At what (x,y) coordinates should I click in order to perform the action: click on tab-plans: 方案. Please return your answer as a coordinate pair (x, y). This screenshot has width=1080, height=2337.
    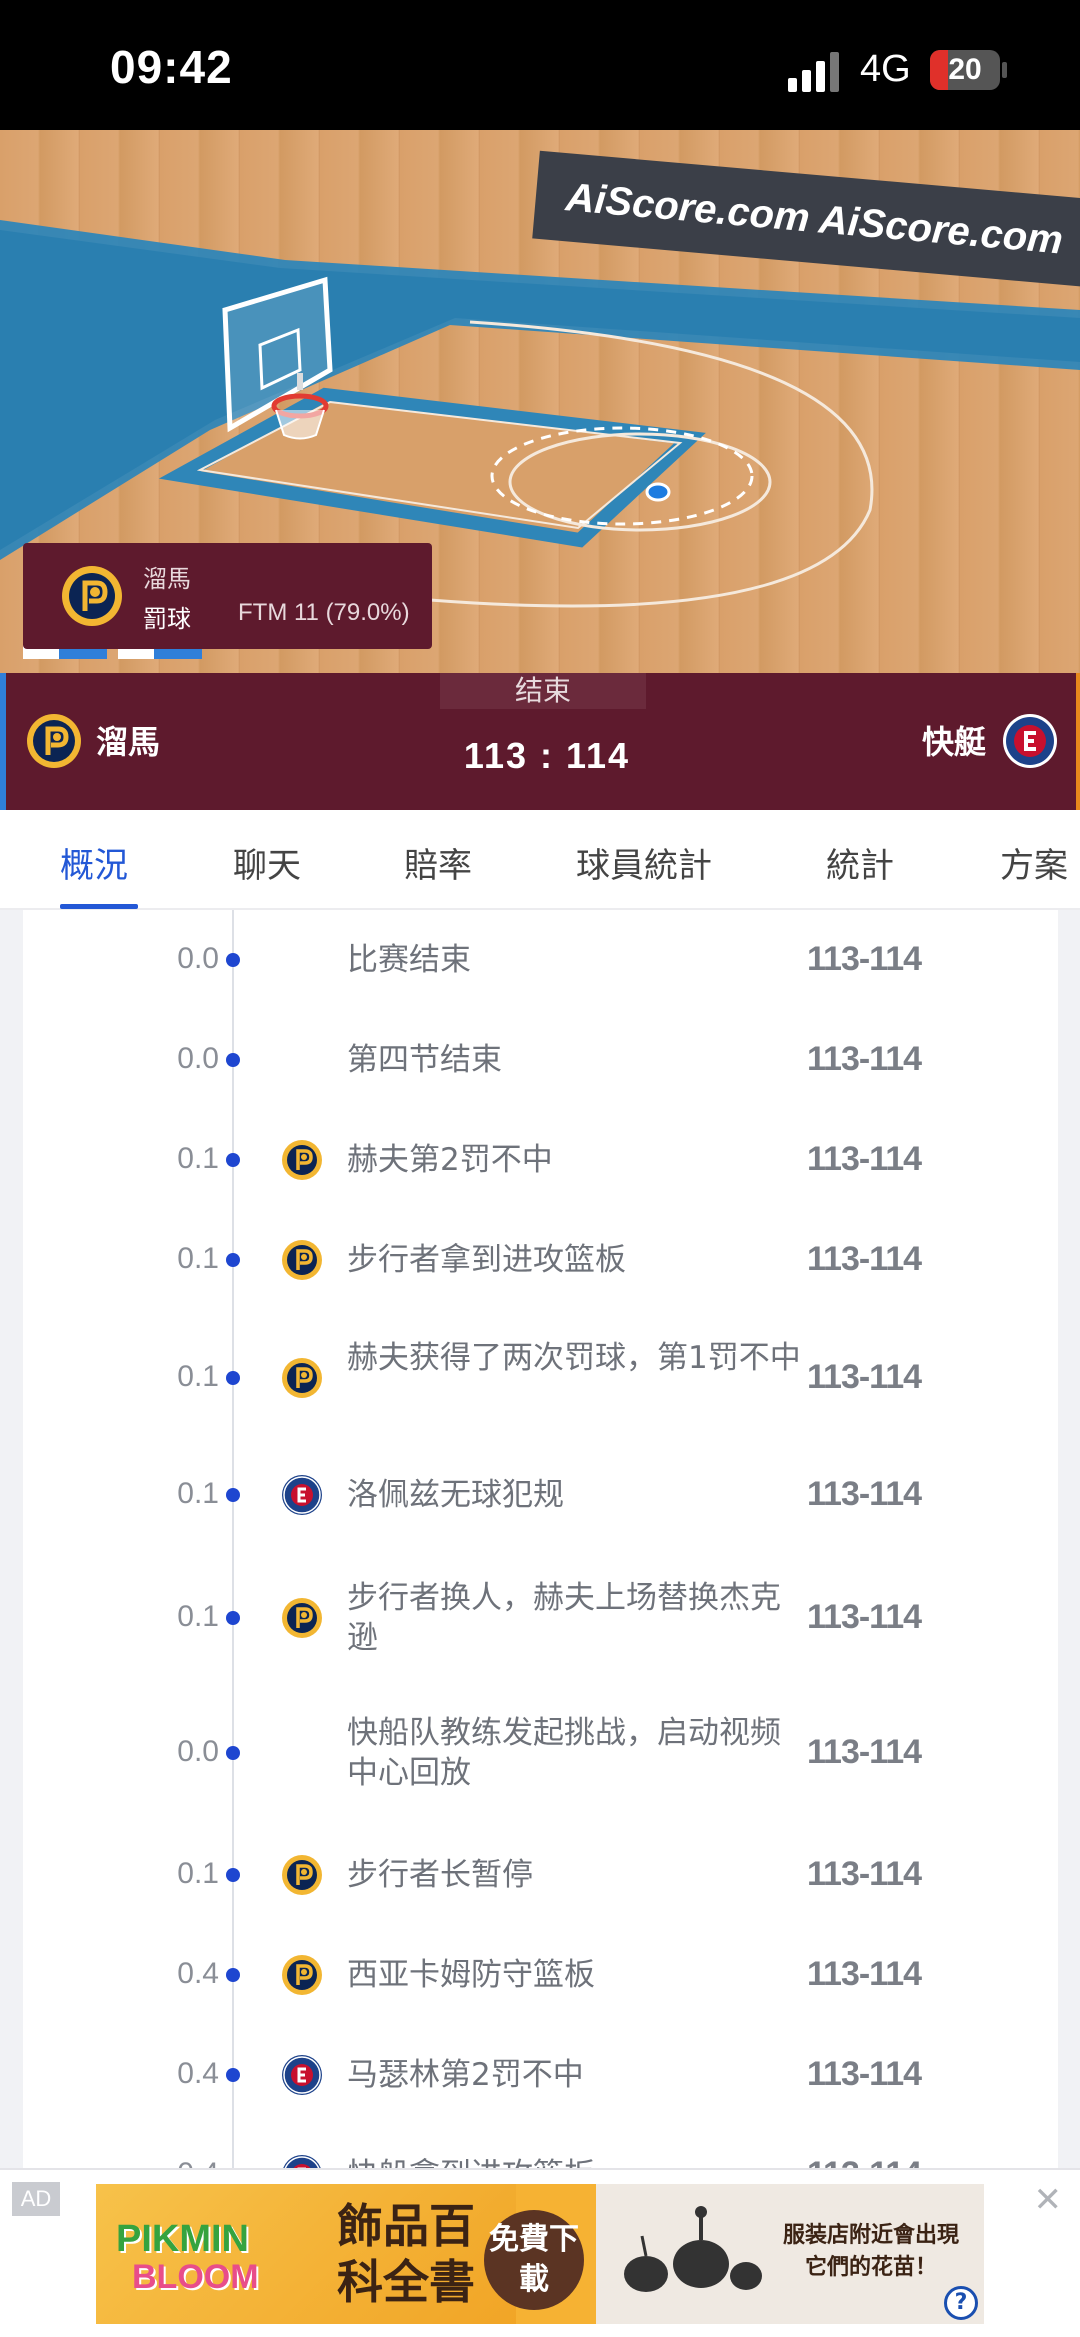
    Looking at the image, I should click on (1034, 862).